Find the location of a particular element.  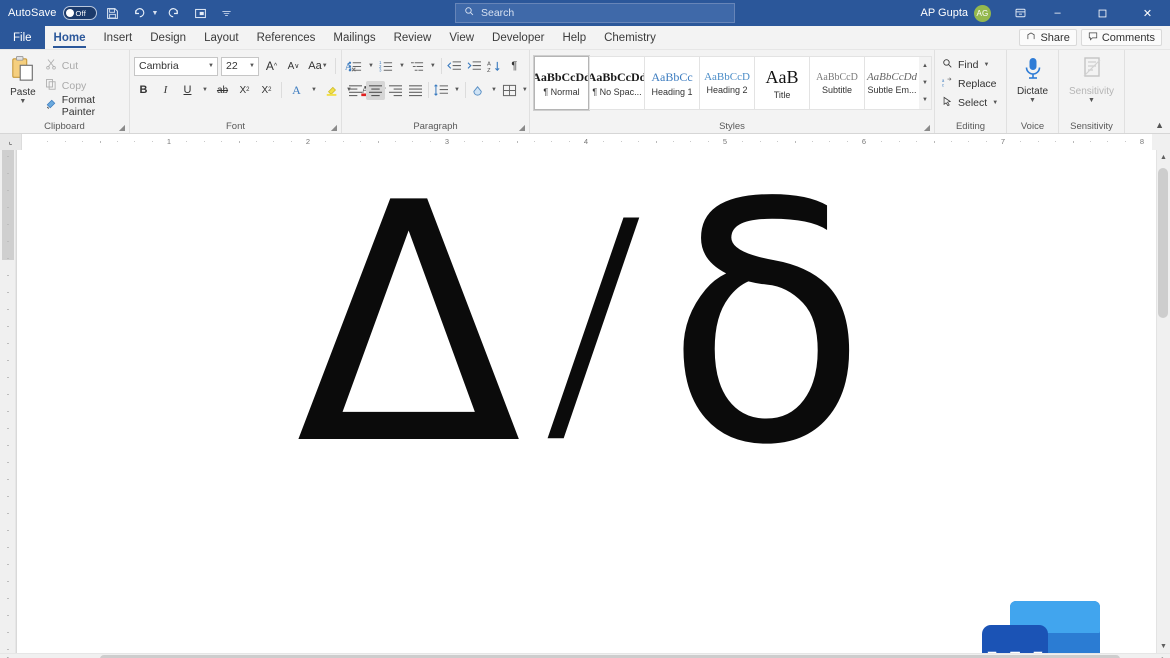

save-icon is located at coordinates (113, 13).